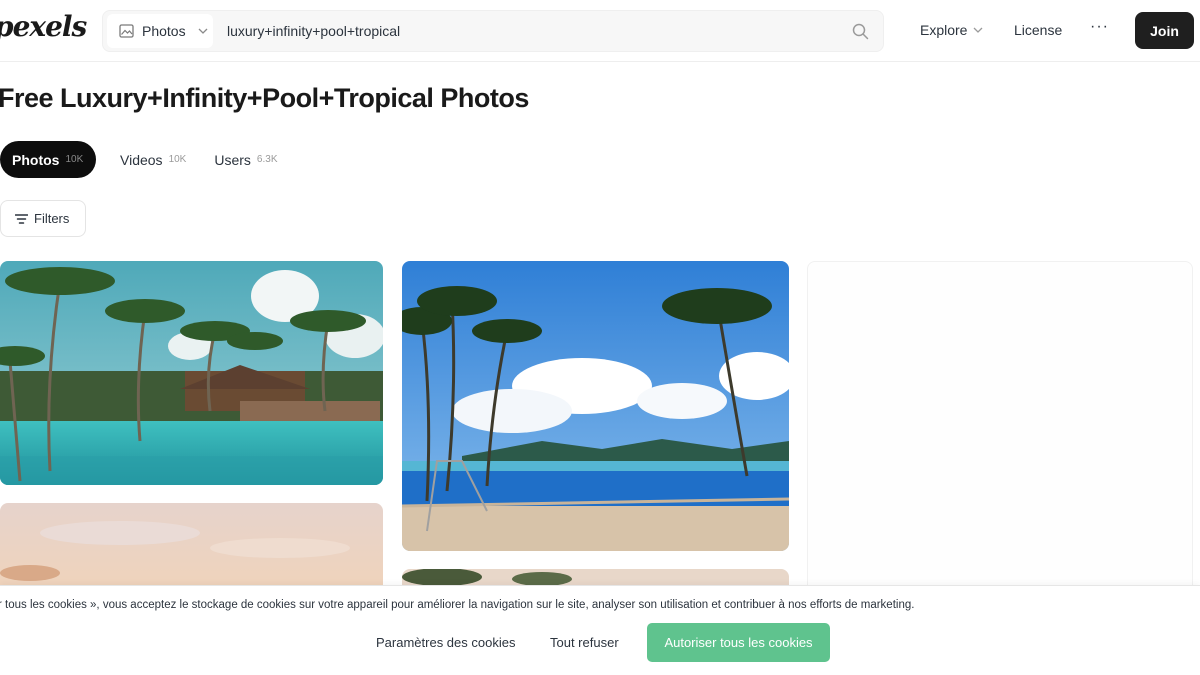 Image resolution: width=1200 pixels, height=675 pixels. I want to click on more-menu-icon: ···, so click(1099, 27).